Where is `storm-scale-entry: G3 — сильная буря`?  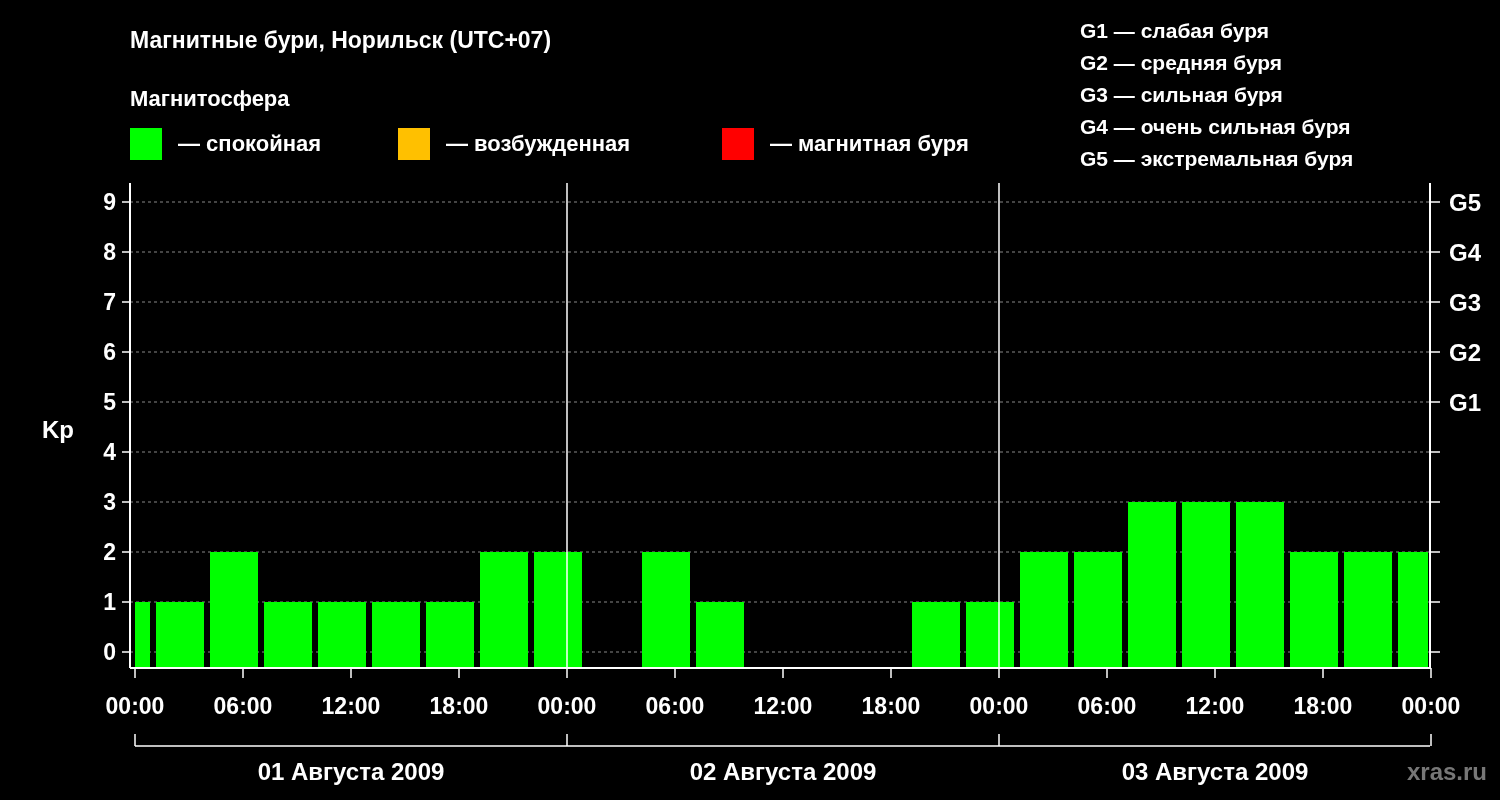
storm-scale-entry: G3 — сильная буря is located at coordinates (1182, 95).